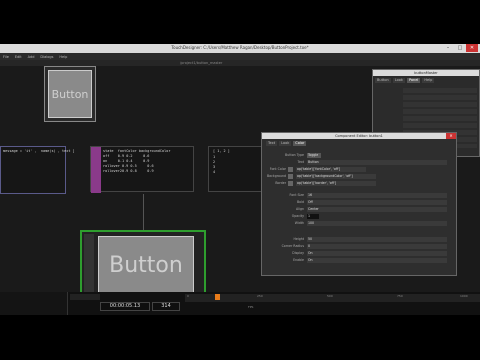 This screenshot has height=360, width=480. I want to click on param-field: op('table')['border', 'off'], so click(336, 183).